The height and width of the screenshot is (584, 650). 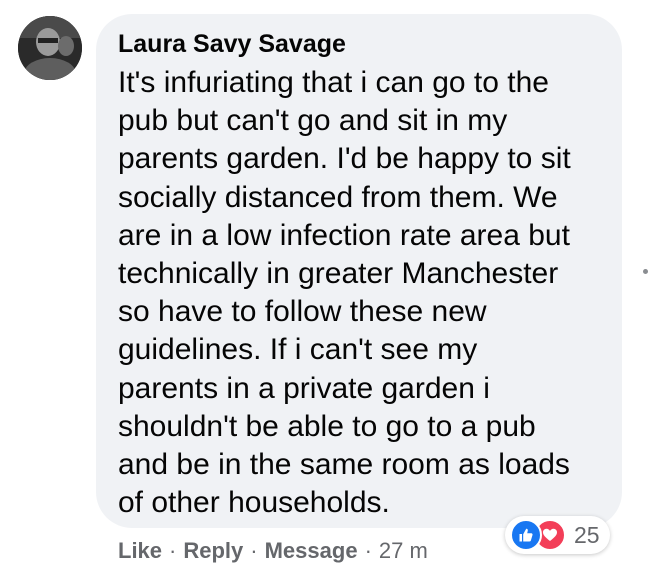 I want to click on comment-timestamp: 27 m, so click(x=403, y=551).